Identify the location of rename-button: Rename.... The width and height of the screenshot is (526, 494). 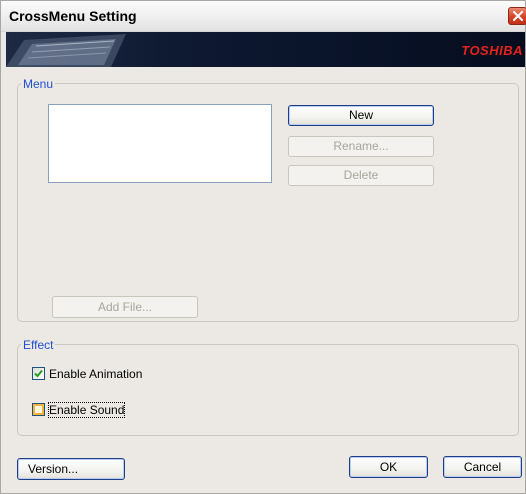
(361, 146).